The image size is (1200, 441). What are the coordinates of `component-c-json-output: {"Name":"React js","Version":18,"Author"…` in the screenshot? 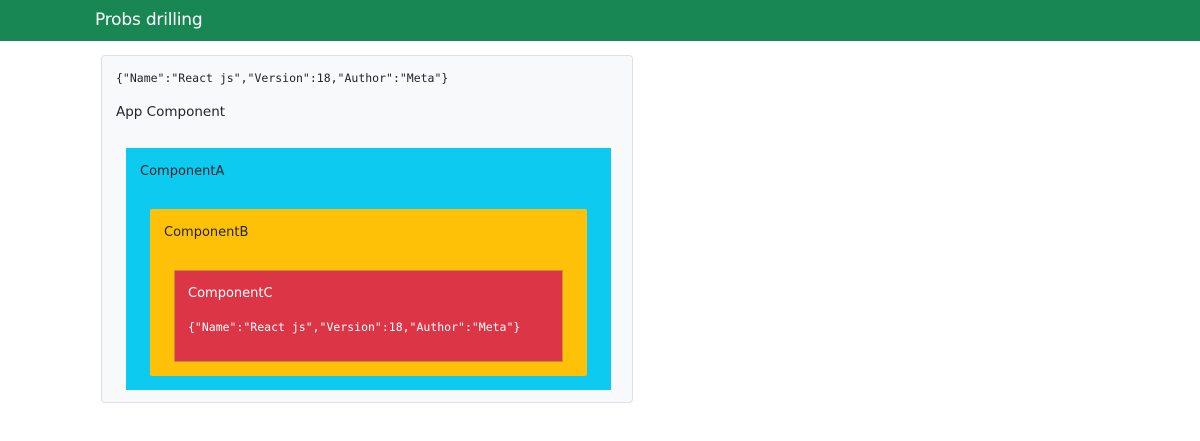 It's located at (354, 327).